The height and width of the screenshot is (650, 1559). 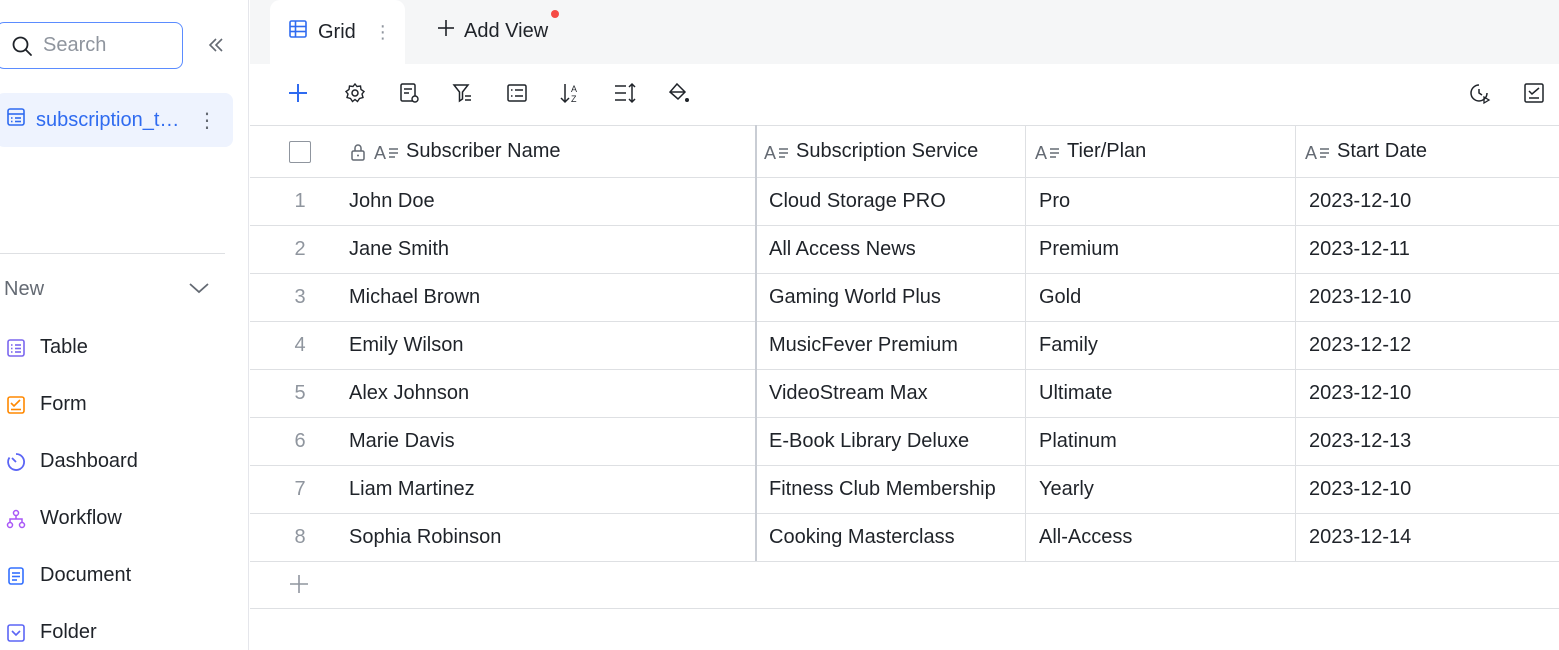 I want to click on cell-start-date: 2023-12-13, so click(x=1360, y=441).